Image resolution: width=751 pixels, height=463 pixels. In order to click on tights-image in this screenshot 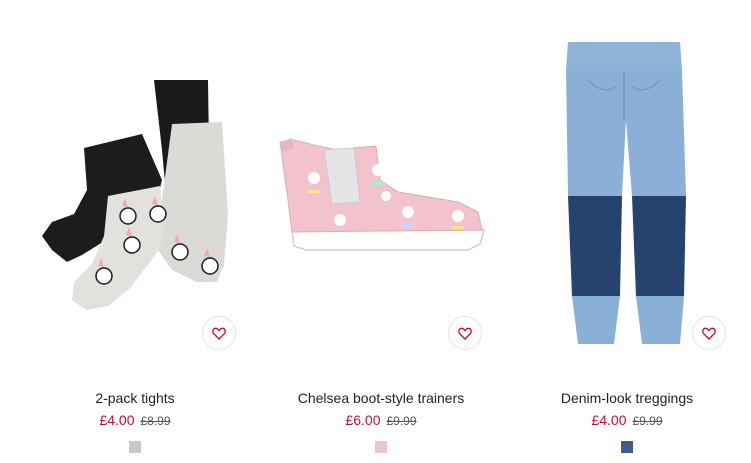, I will do `click(135, 195)`.